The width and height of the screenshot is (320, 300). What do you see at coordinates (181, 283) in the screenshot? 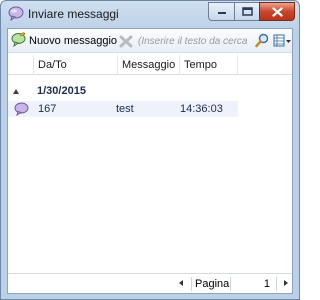
I see `previous-page-icon` at bounding box center [181, 283].